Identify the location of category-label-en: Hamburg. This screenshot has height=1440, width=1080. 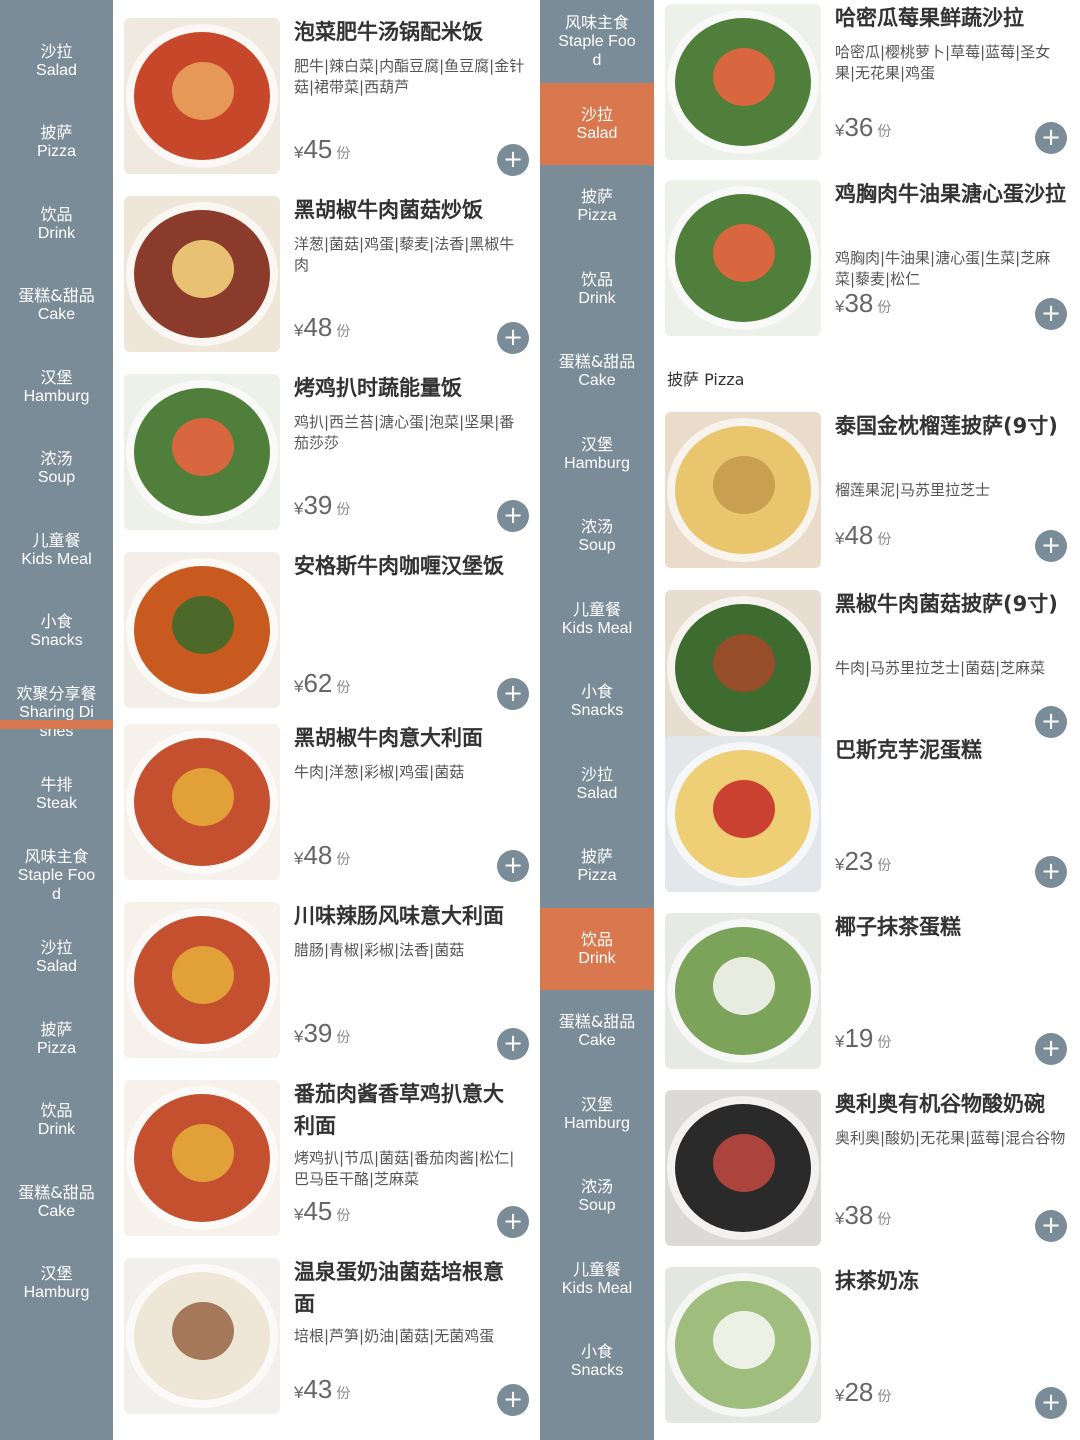
(597, 1123).